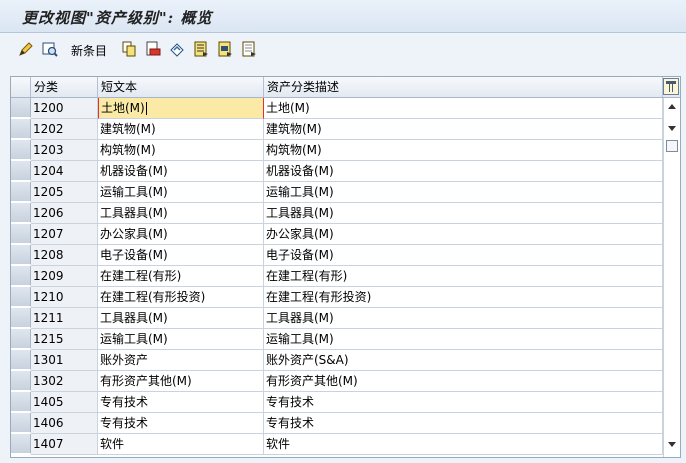 This screenshot has height=463, width=686. I want to click on cell-description-input: 在建工程(有形), so click(463, 276).